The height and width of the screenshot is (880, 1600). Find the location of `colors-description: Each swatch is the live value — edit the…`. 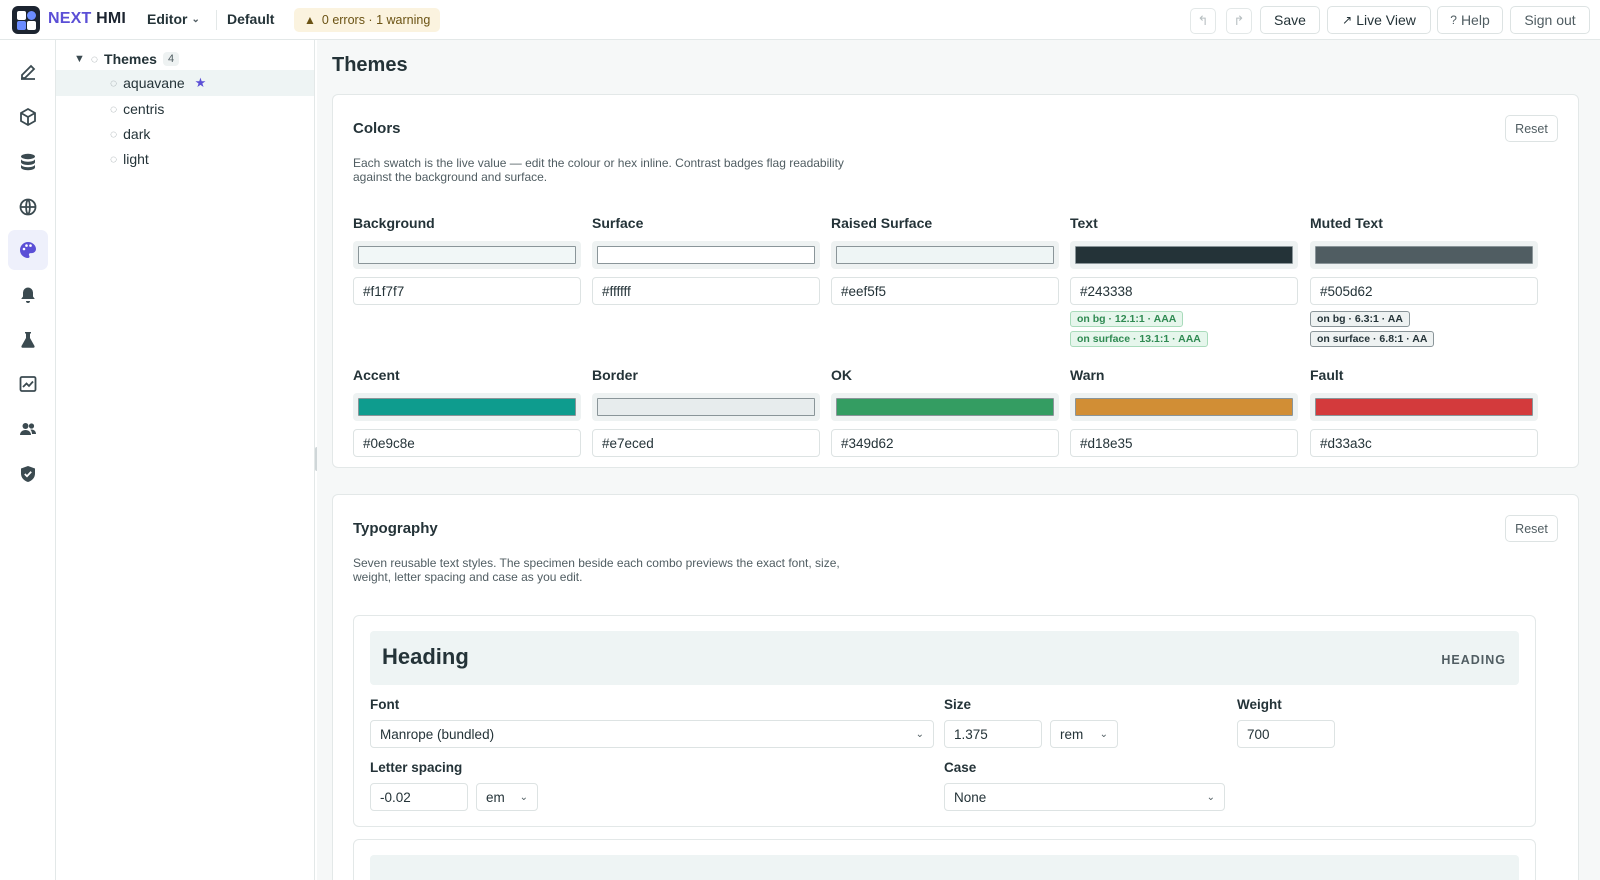

colors-description: Each swatch is the live value — edit the… is located at coordinates (598, 170).